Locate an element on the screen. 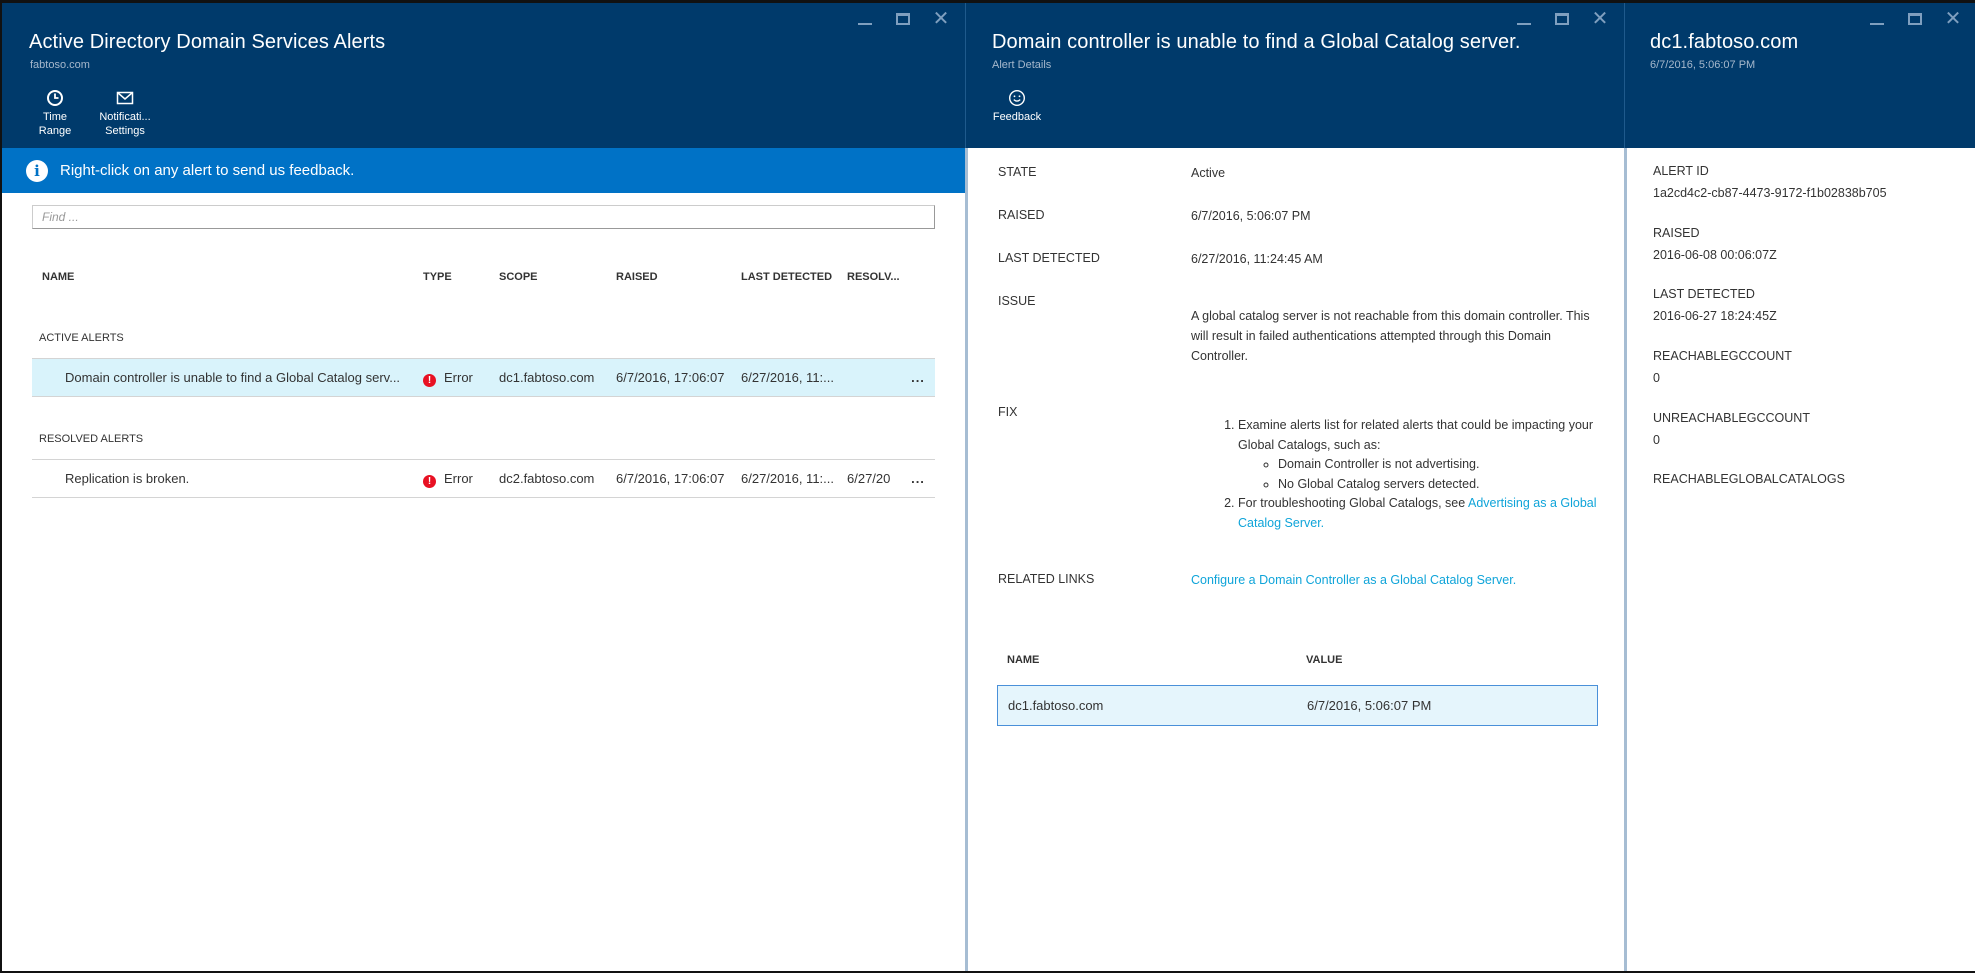  column-header-value: VALUE is located at coordinates (1324, 660).